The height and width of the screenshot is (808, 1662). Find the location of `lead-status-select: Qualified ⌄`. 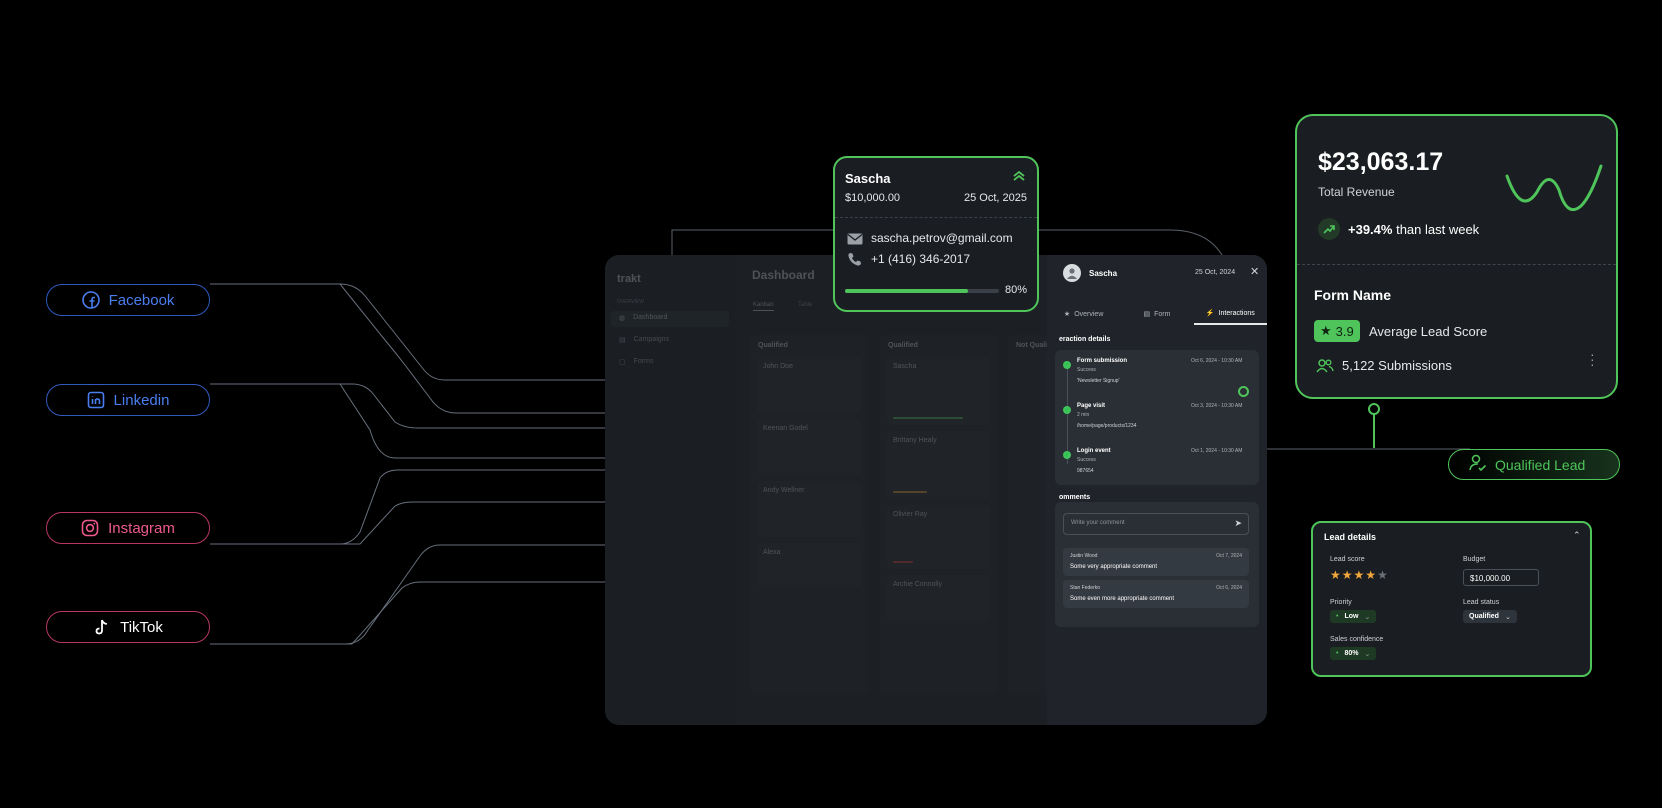

lead-status-select: Qualified ⌄ is located at coordinates (1490, 616).